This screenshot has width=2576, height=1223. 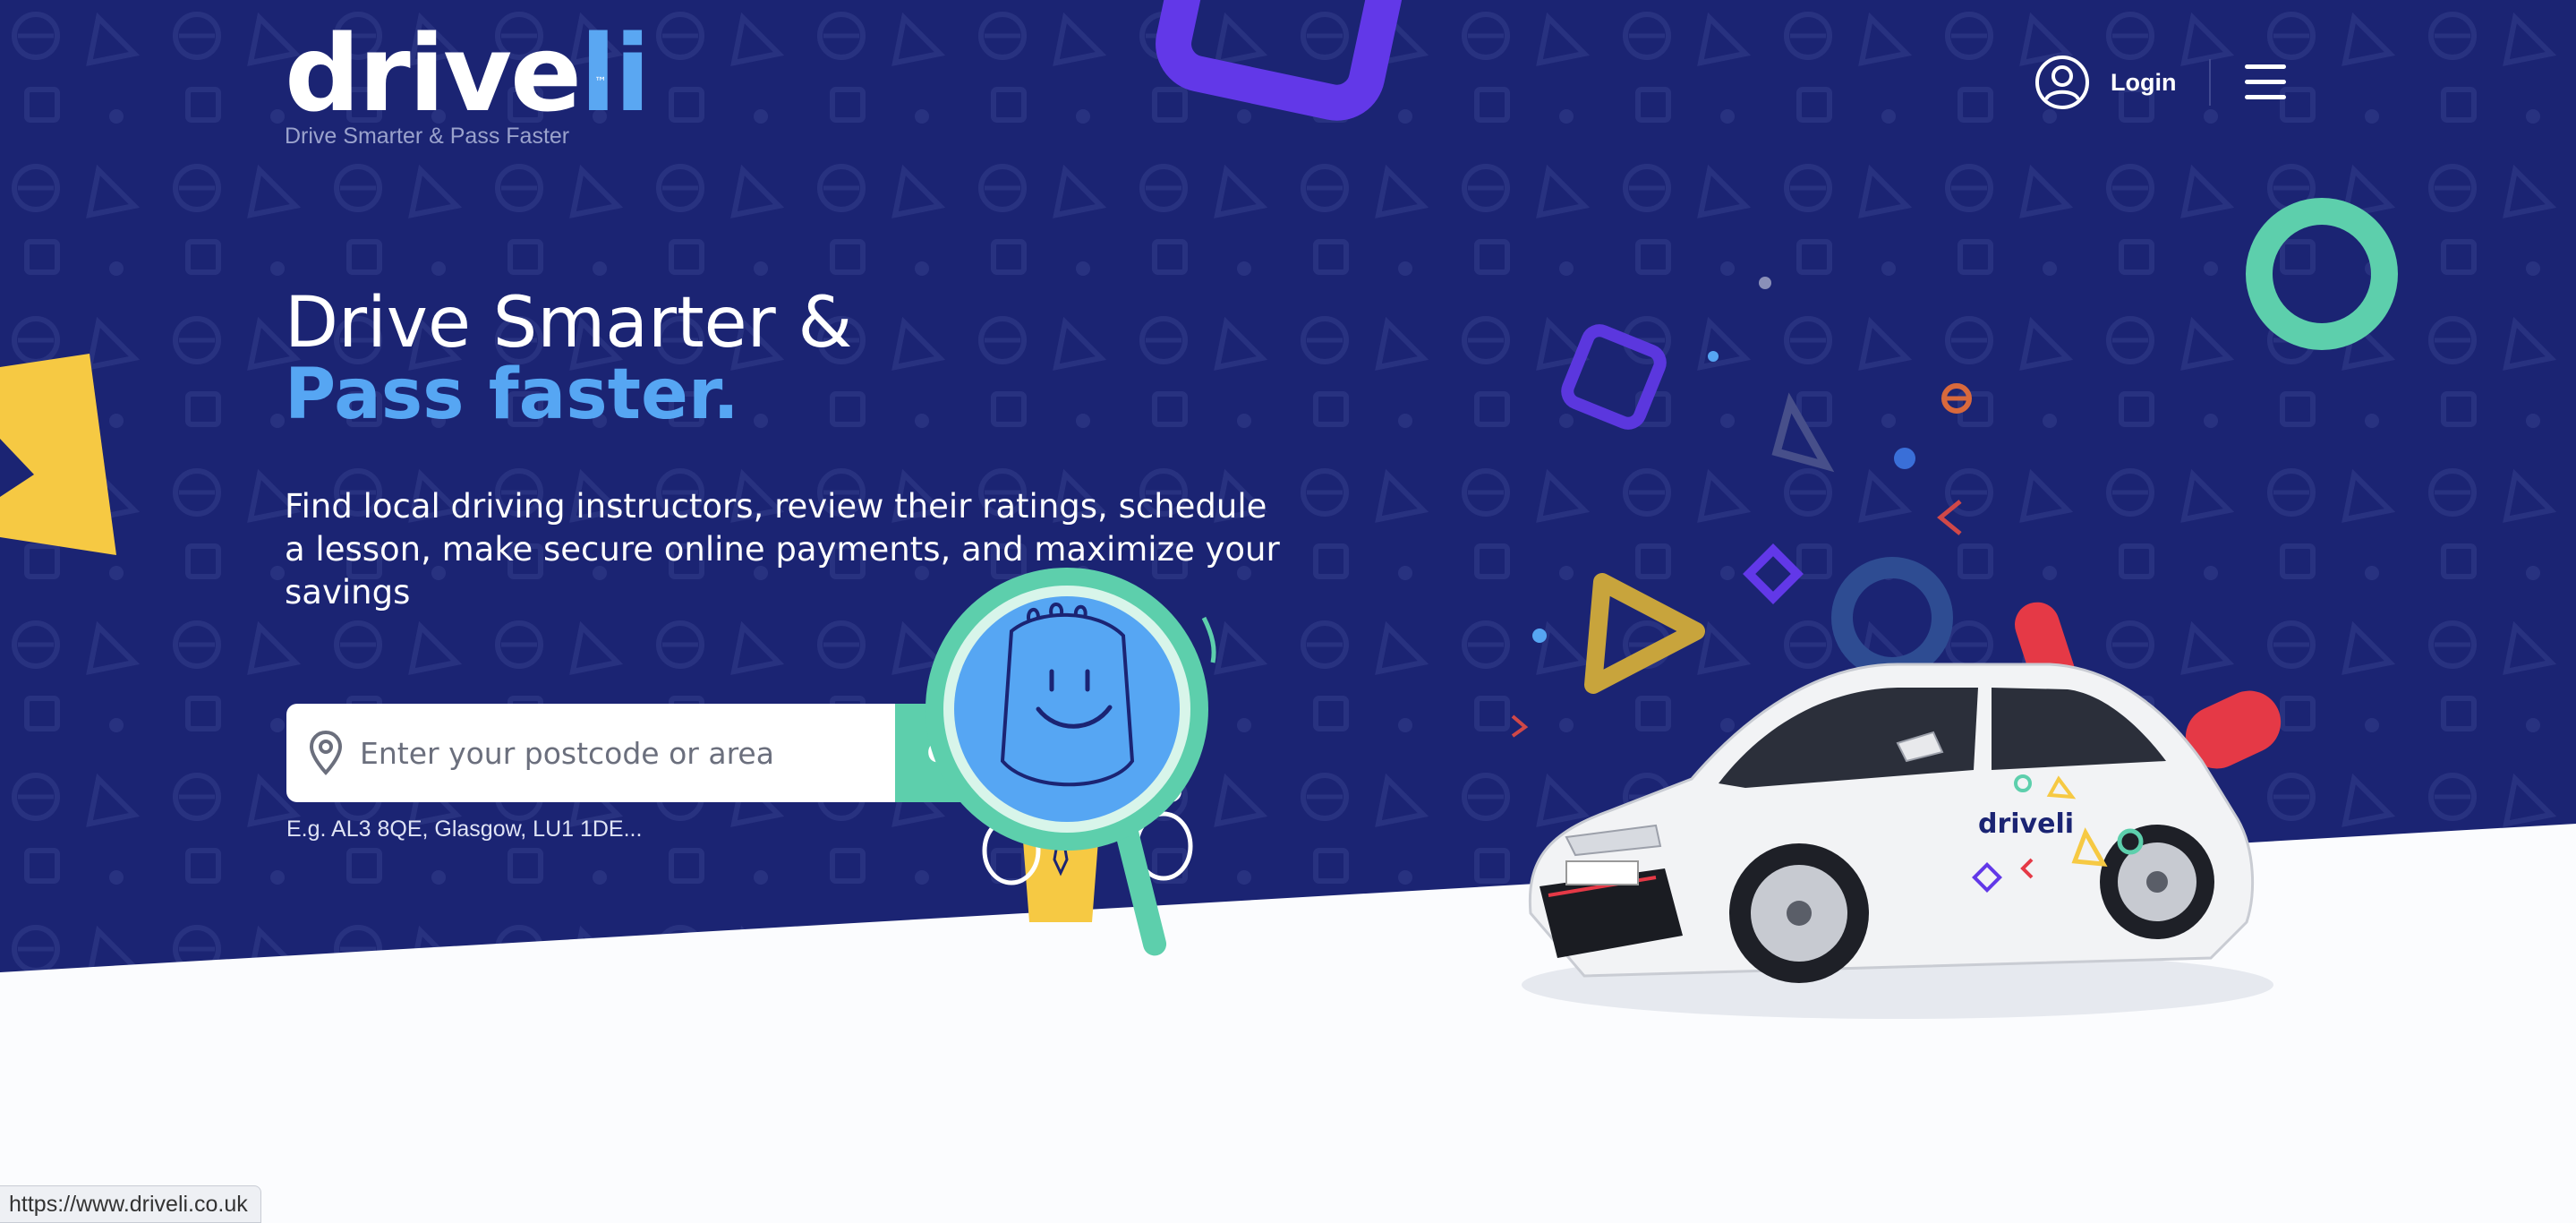 I want to click on header-divider, so click(x=2210, y=82).